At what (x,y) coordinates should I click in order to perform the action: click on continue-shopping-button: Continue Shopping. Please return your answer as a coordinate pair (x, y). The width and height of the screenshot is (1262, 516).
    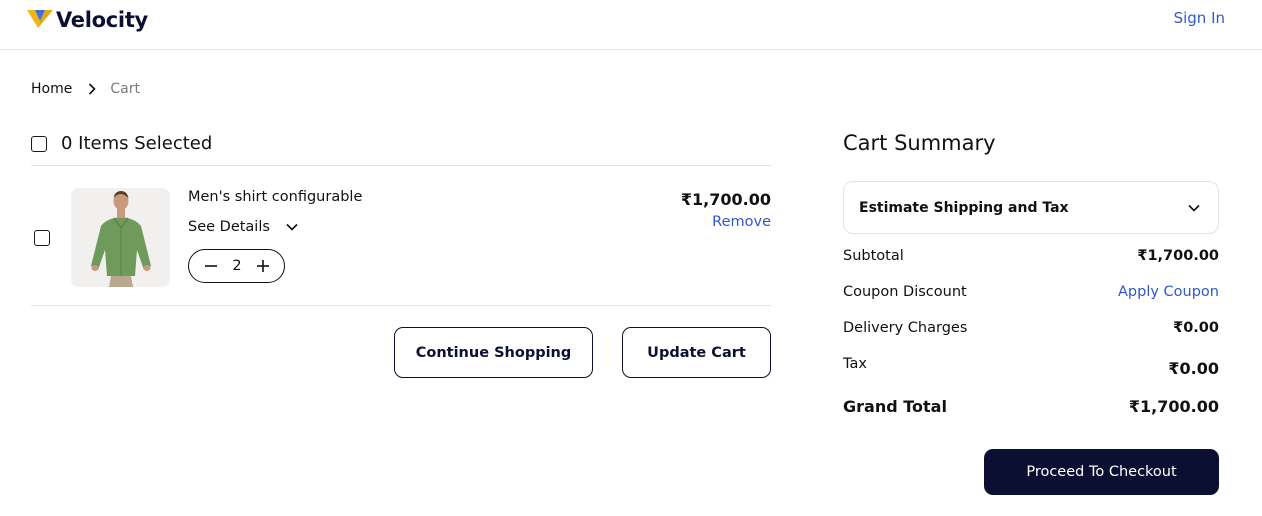
    Looking at the image, I should click on (493, 352).